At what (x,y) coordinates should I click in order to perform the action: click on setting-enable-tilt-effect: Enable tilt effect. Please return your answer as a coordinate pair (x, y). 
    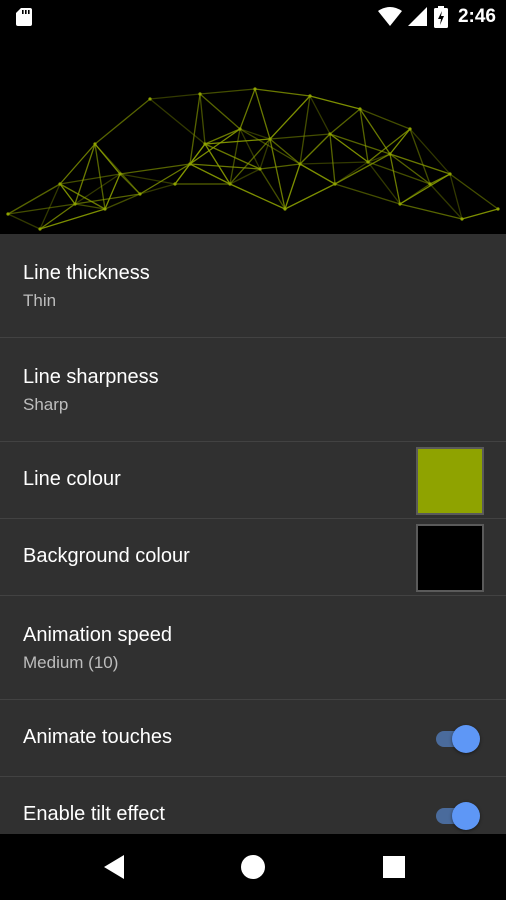
    Looking at the image, I should click on (253, 805).